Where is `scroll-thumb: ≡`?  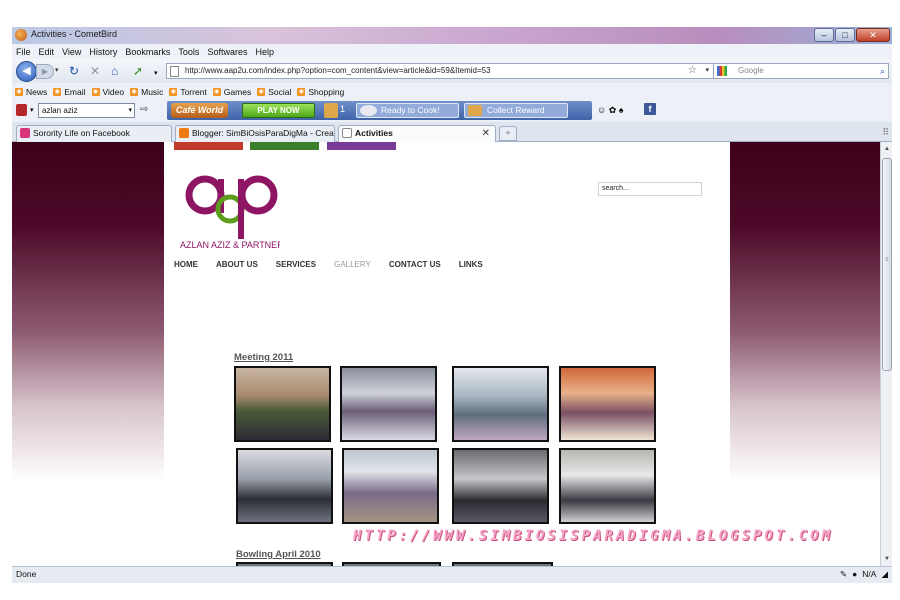 scroll-thumb: ≡ is located at coordinates (887, 264).